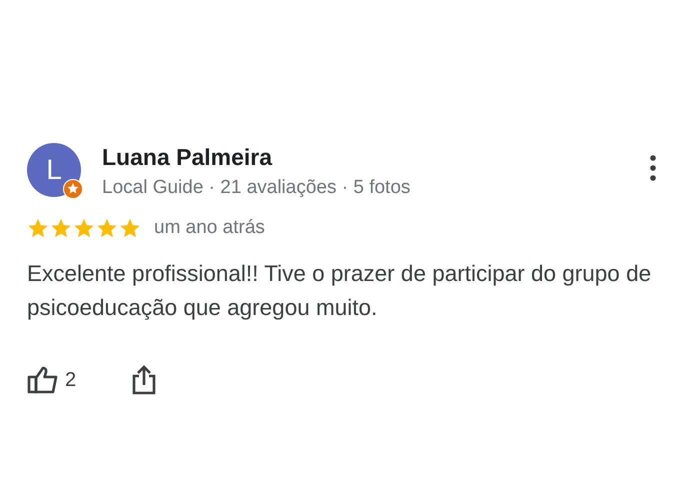 This screenshot has width=700, height=500. Describe the element at coordinates (339, 291) in the screenshot. I see `review-text: Excelente profissional!! Tive o prazer de participar do grupo de psicoeducação que agregou muito.` at that location.